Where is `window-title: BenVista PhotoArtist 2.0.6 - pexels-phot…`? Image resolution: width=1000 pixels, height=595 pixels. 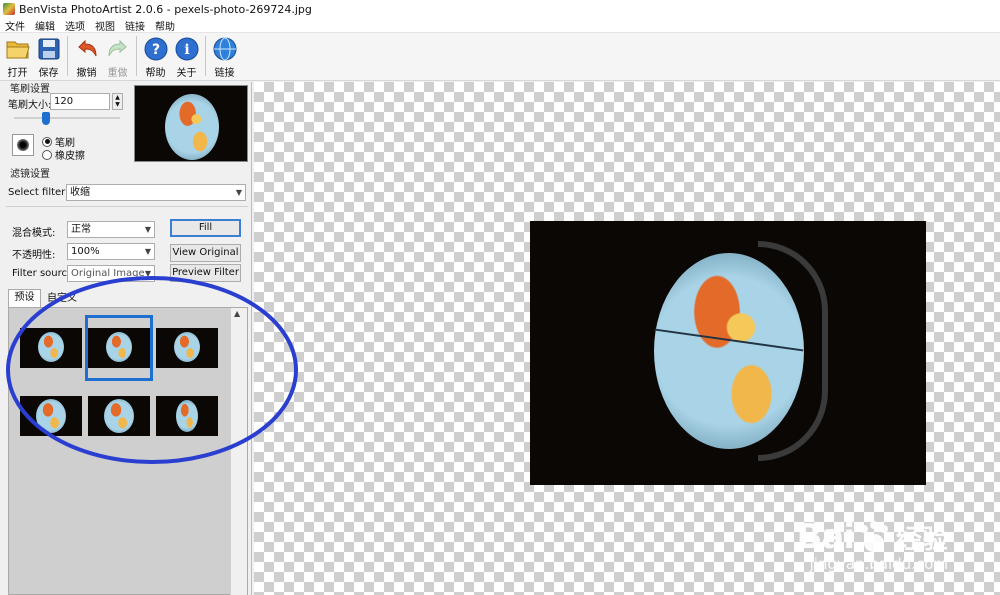 window-title: BenVista PhotoArtist 2.0.6 - pexels-phot… is located at coordinates (165, 9).